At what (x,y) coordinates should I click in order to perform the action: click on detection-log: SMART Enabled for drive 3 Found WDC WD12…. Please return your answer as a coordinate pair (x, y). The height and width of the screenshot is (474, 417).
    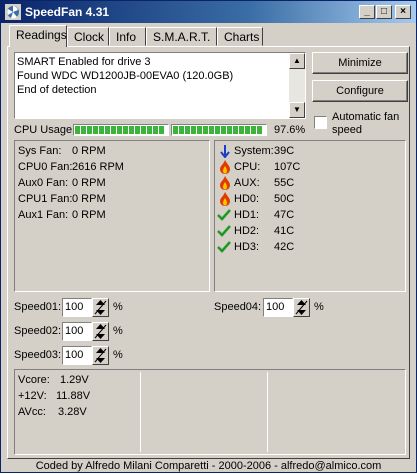
    Looking at the image, I should click on (160, 85).